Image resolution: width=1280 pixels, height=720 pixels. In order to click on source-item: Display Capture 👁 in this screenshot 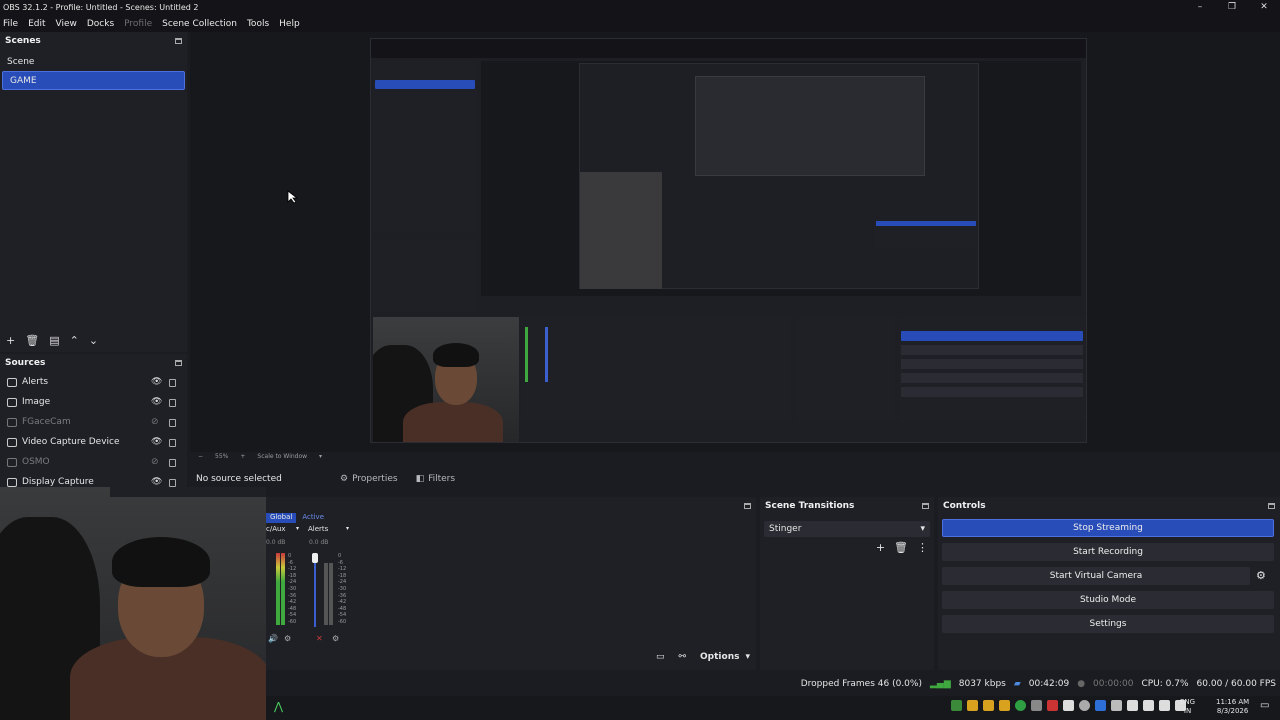, I will do `click(93, 479)`.